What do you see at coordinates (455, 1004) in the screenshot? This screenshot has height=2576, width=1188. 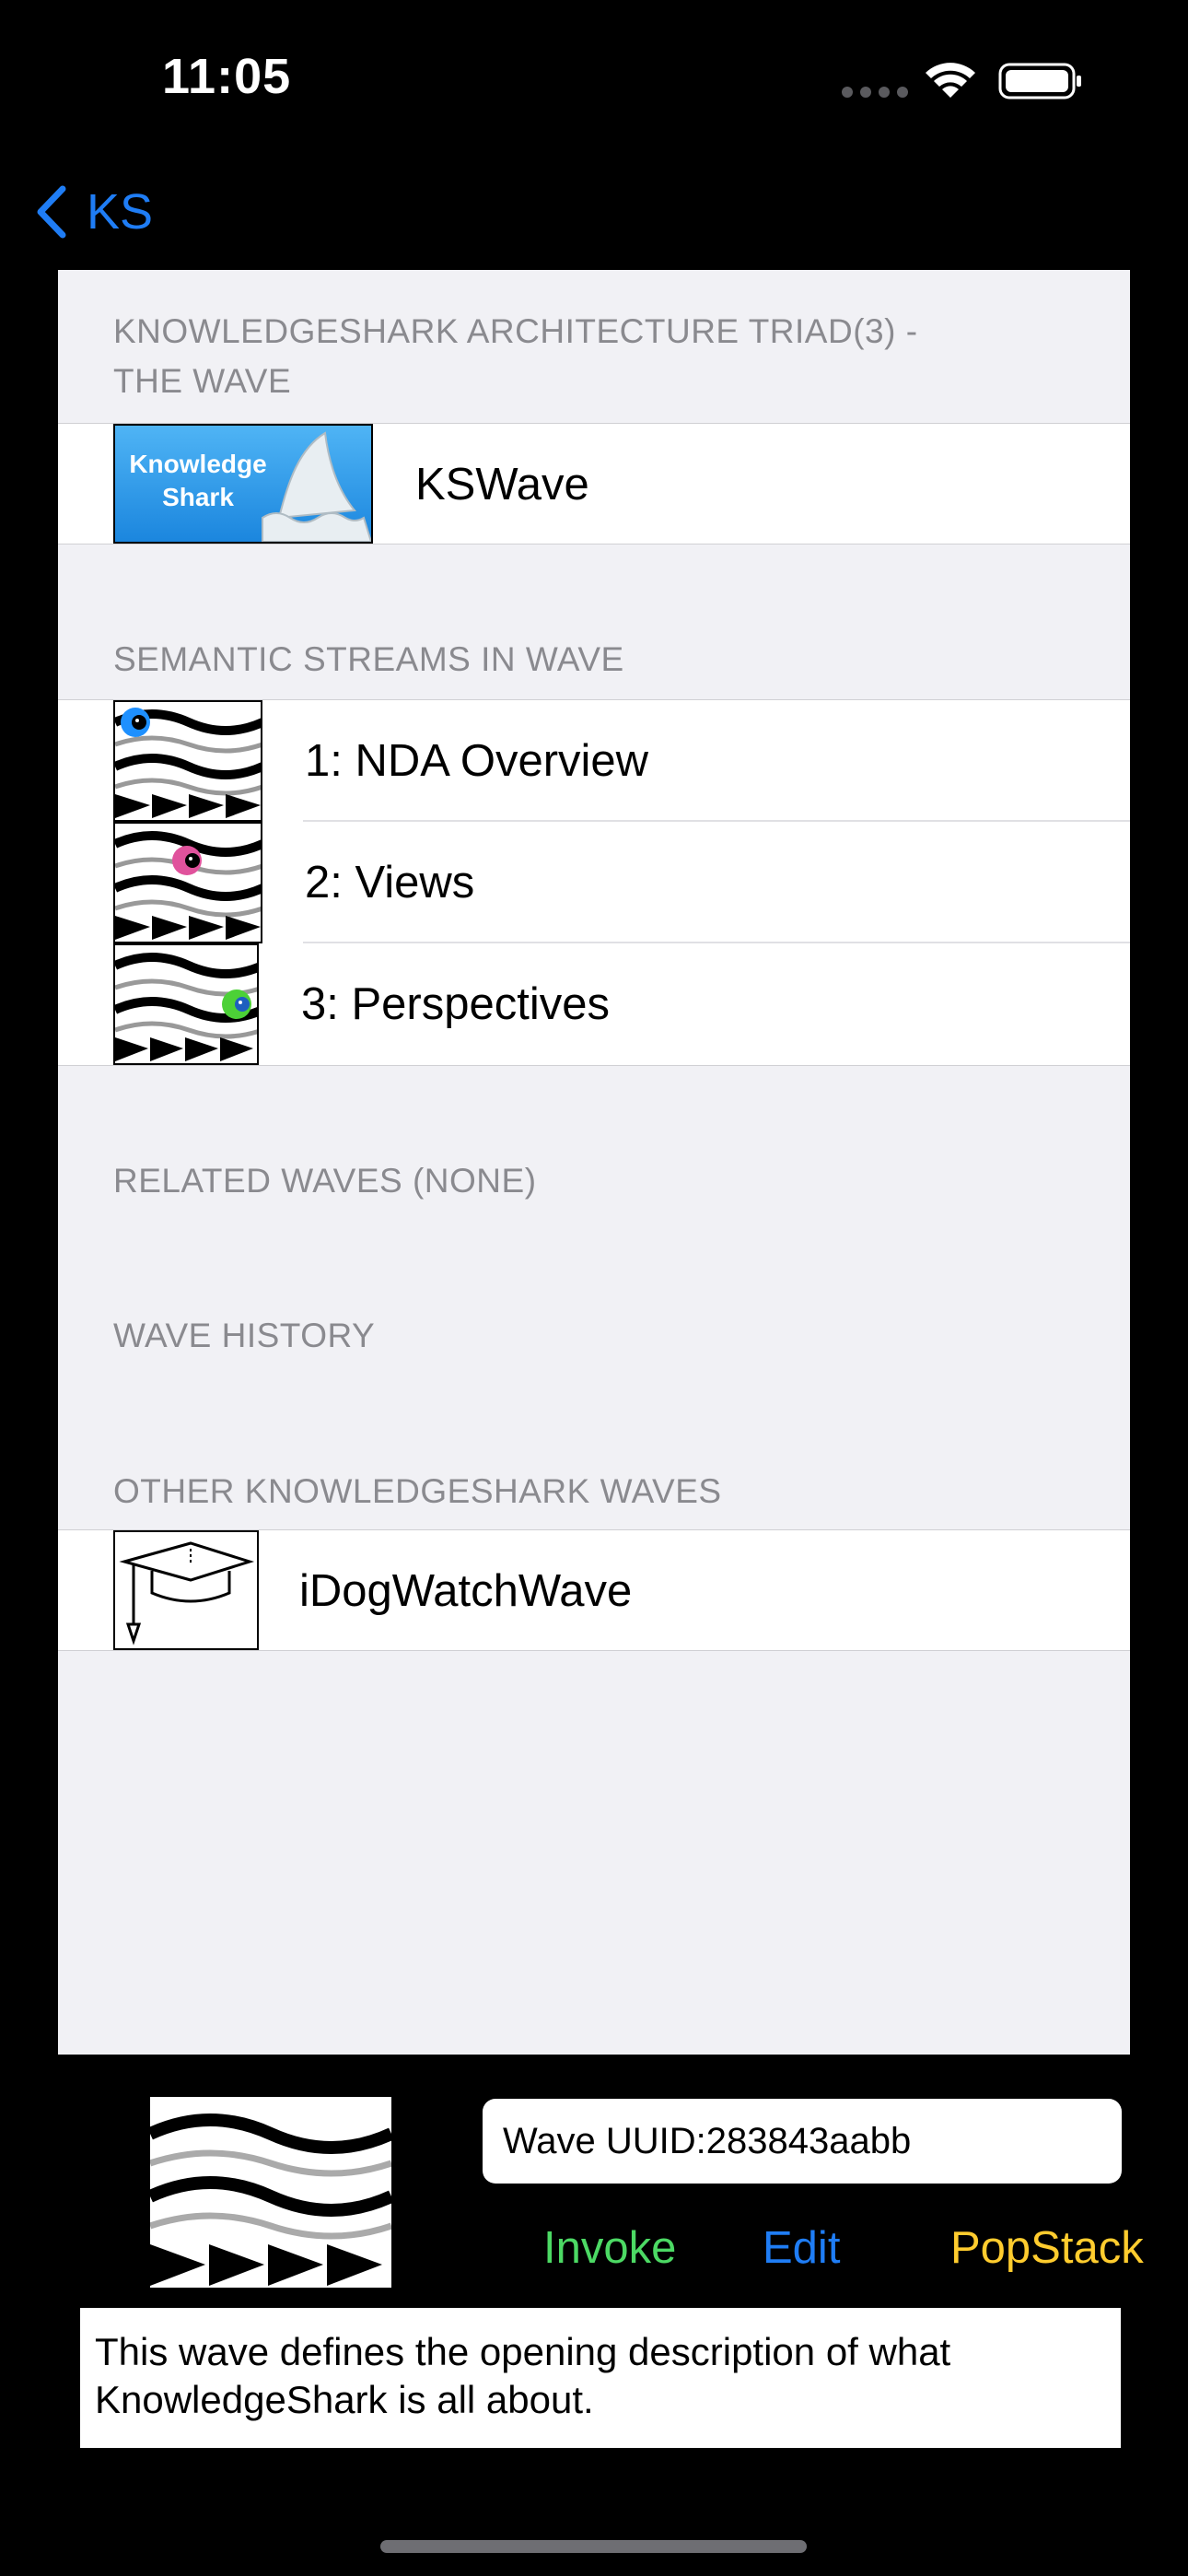 I see `stream-3-label: 3: Perspectives` at bounding box center [455, 1004].